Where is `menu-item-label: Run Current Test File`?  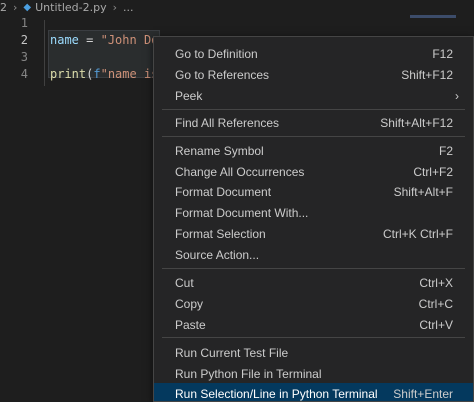
menu-item-label: Run Current Test File is located at coordinates (232, 352).